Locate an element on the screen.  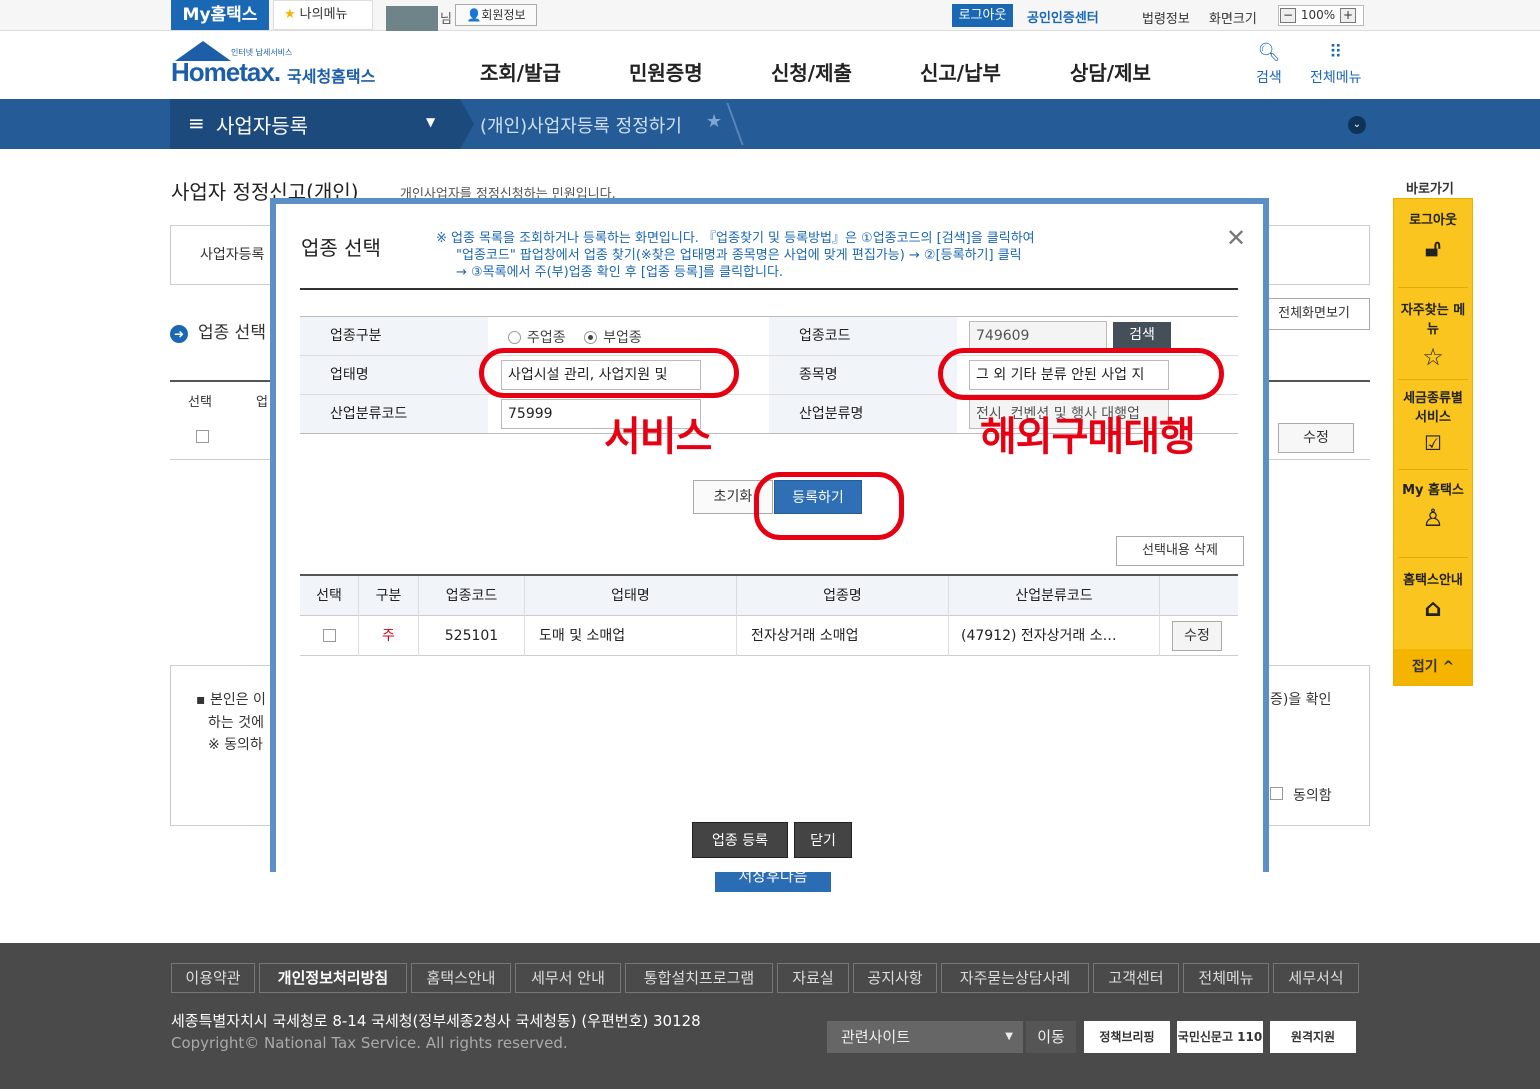
quick-my-hometax: My 홈택스 ♙ is located at coordinates (1433, 505).